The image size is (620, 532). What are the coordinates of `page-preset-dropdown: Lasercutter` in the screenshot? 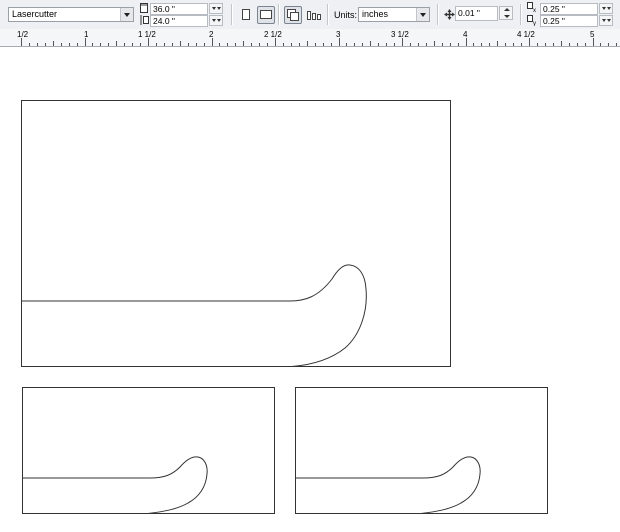 It's located at (71, 14).